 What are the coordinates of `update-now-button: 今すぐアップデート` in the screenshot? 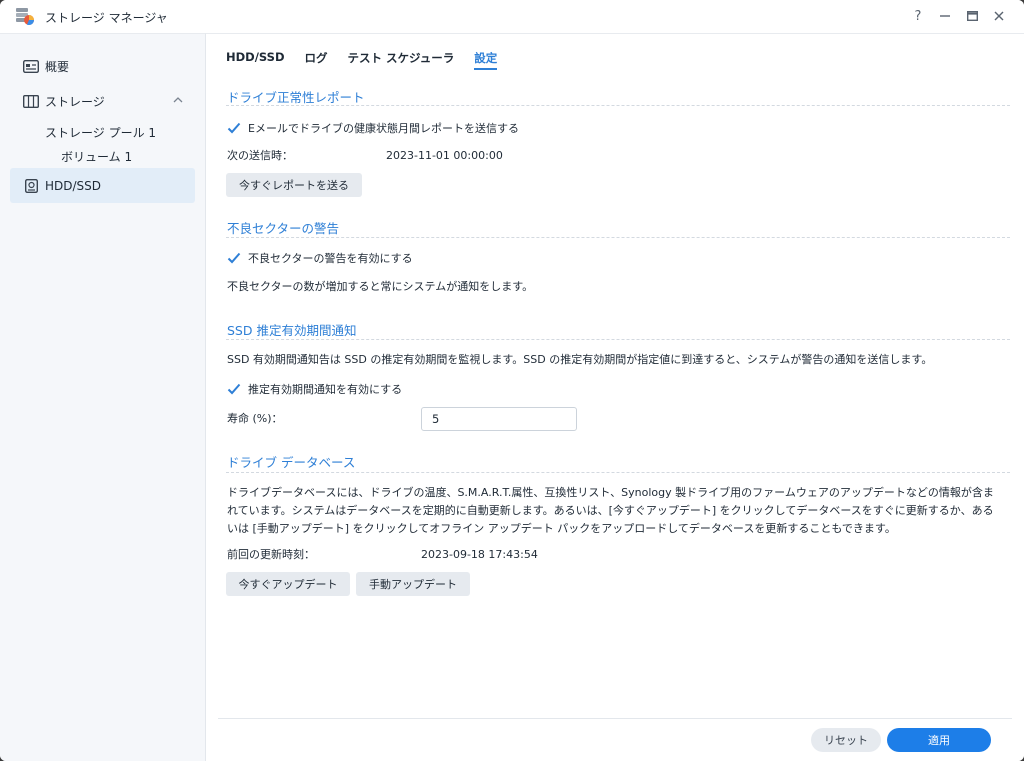 It's located at (288, 584).